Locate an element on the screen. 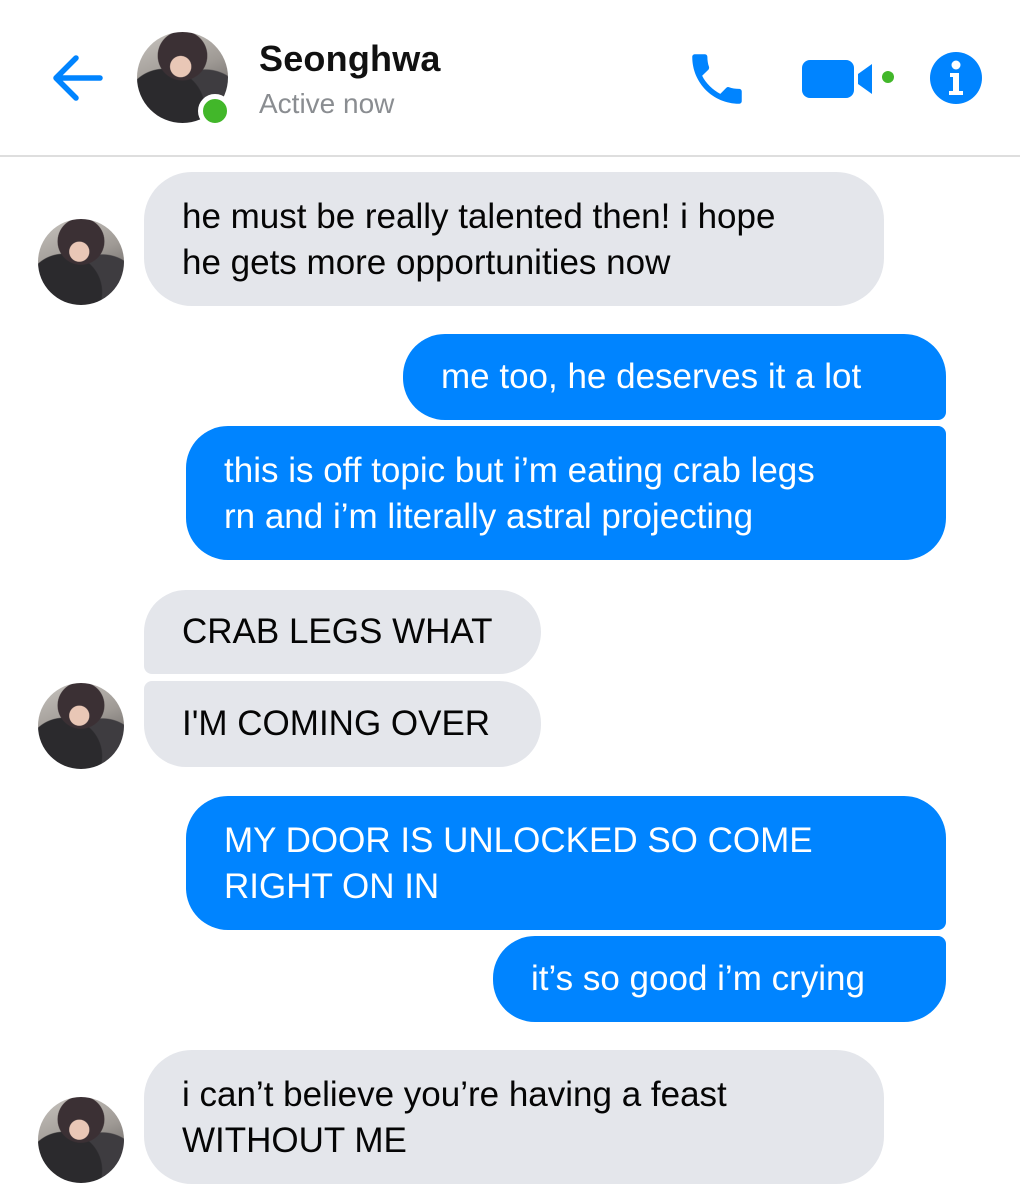  chat-header: Seonghwa Active now is located at coordinates (510, 78).